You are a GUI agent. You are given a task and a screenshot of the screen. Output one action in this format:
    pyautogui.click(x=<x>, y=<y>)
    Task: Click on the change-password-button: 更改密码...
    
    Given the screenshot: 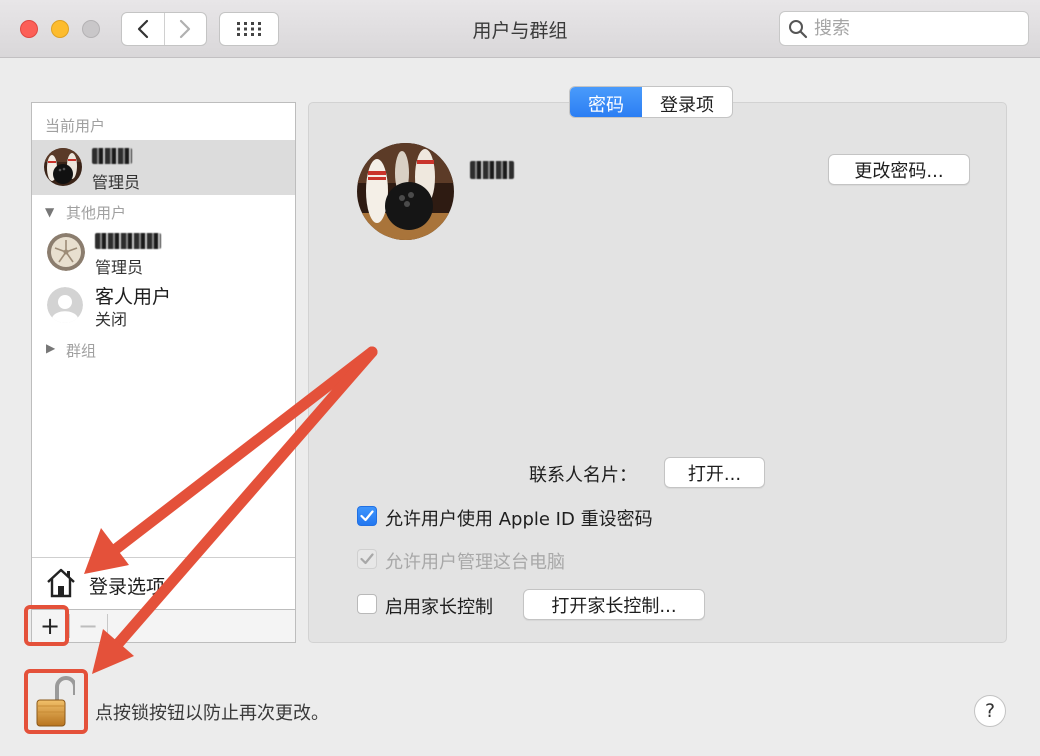 What is the action you would take?
    pyautogui.click(x=899, y=169)
    